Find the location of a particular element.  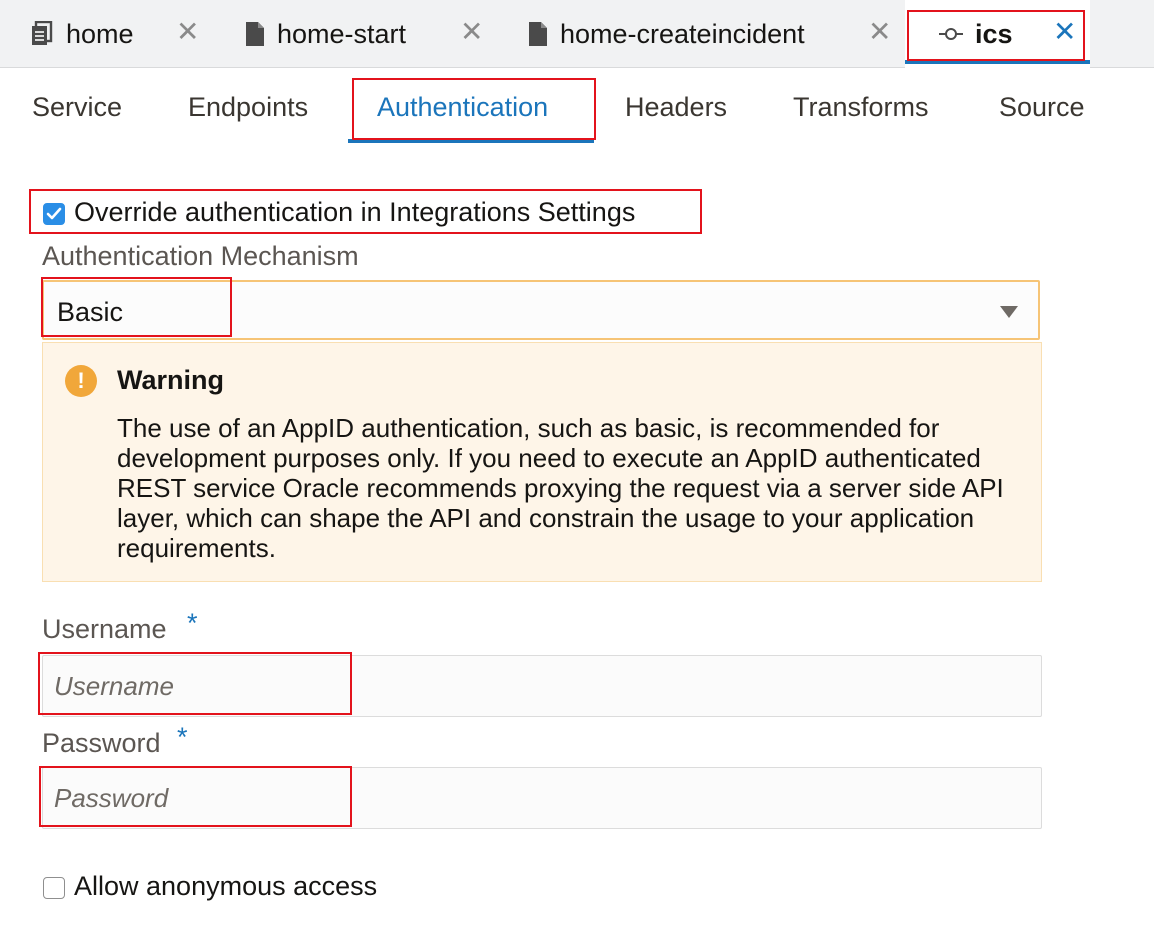

tab-home-createincident-label: home-createincident is located at coordinates (682, 33).